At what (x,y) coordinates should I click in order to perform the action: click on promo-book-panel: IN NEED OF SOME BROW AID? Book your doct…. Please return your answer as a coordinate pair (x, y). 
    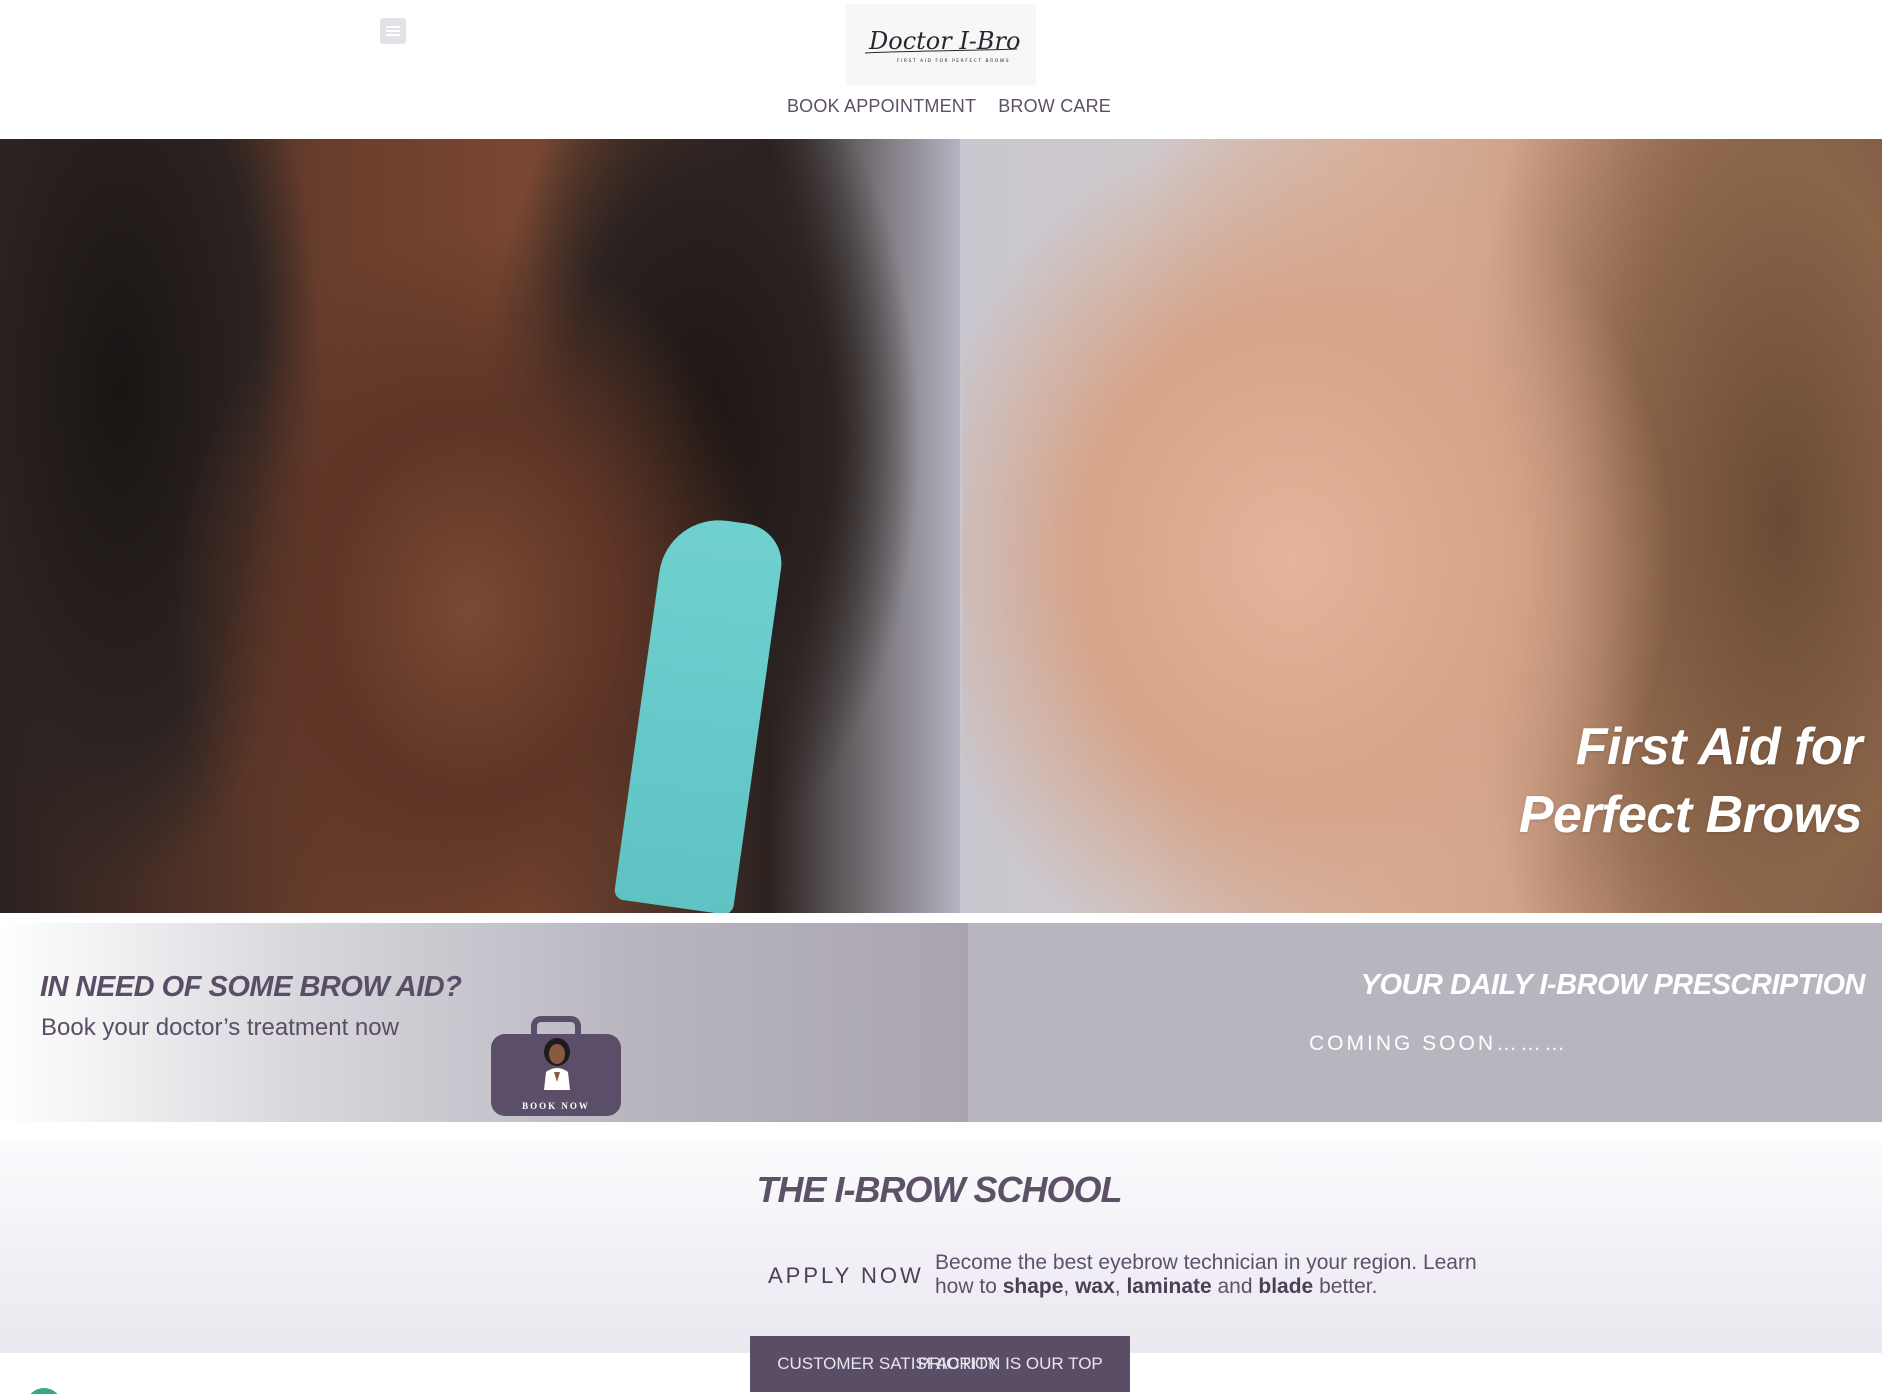
    Looking at the image, I should click on (484, 1022).